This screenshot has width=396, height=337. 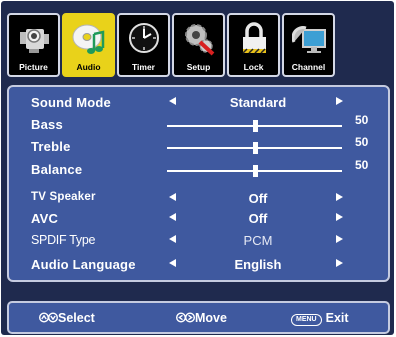 What do you see at coordinates (306, 320) in the screenshot?
I see `menu-key-icon: MENU` at bounding box center [306, 320].